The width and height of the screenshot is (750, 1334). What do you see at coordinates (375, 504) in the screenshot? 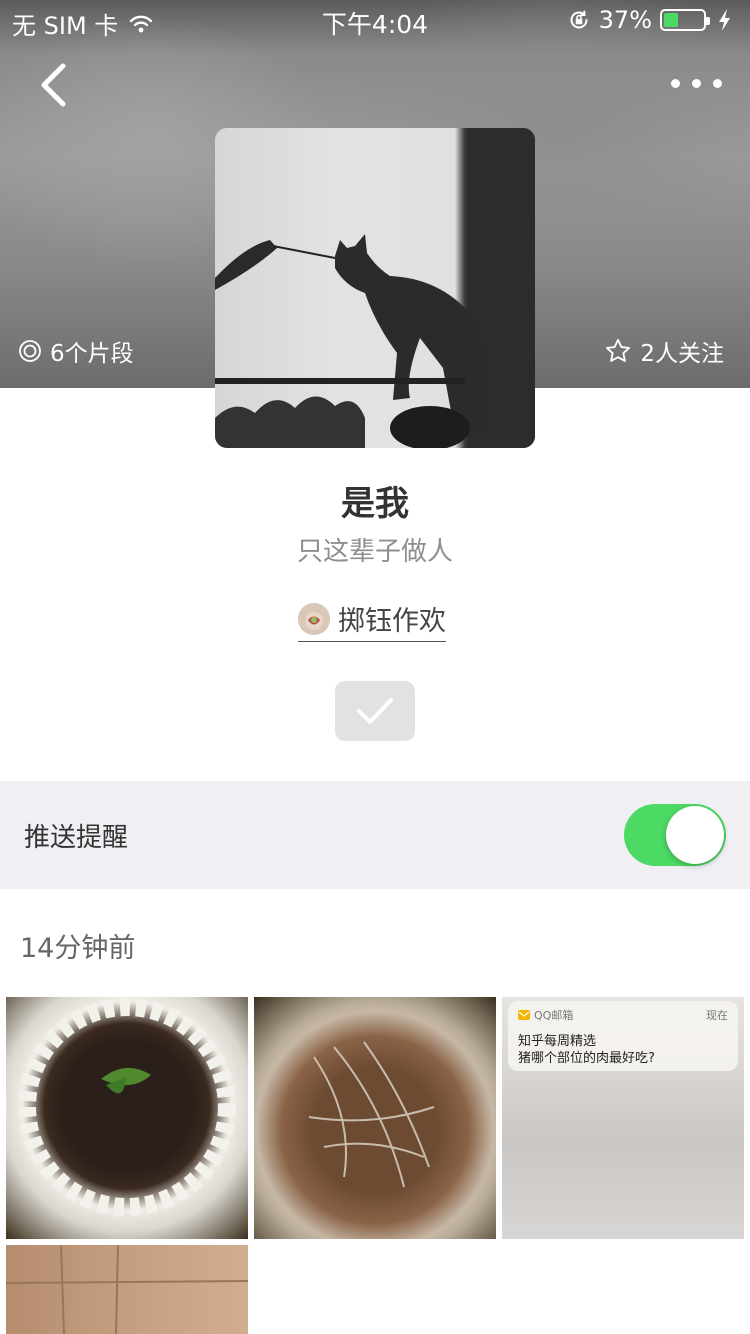
I see `collection-title: 是我` at bounding box center [375, 504].